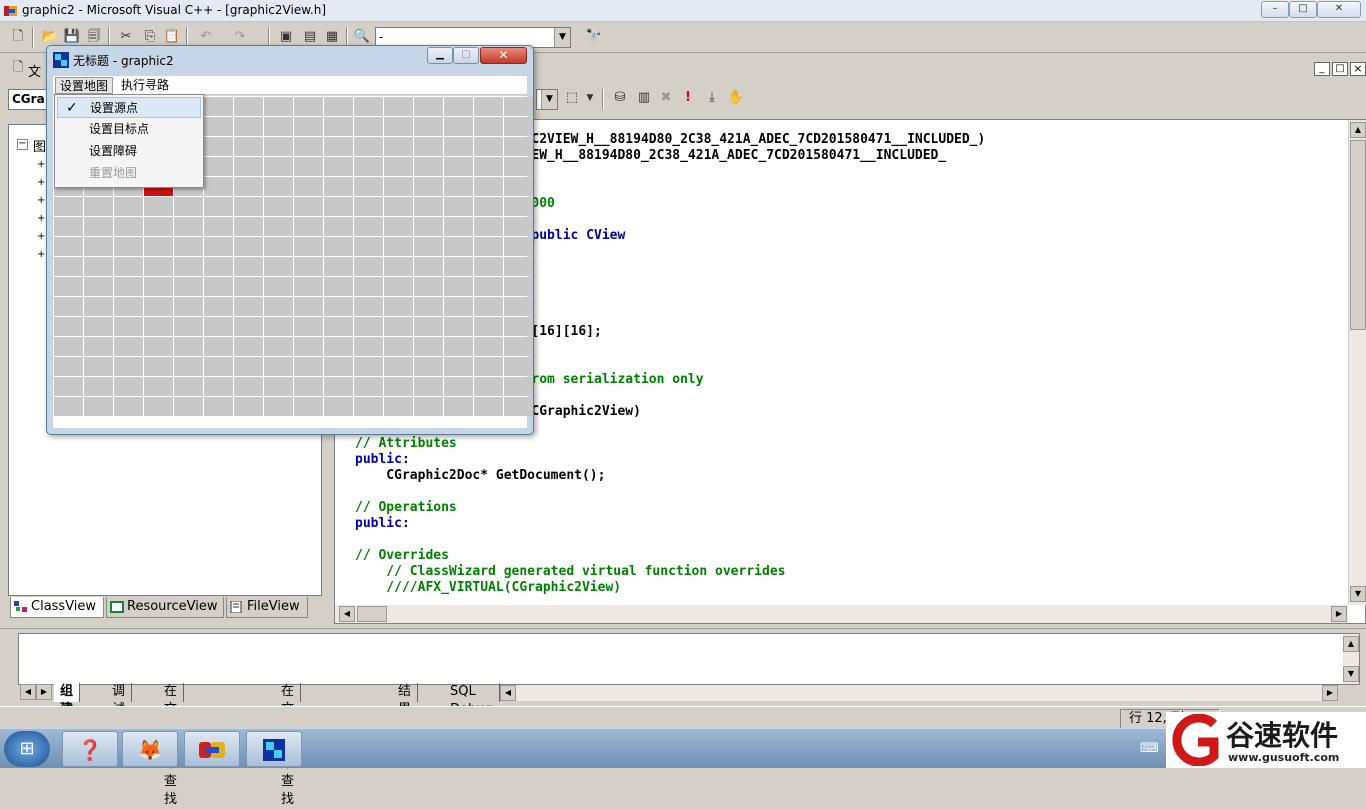 The image size is (1366, 809). Describe the element at coordinates (666, 98) in the screenshot. I see `stop-build-icon: ✖` at that location.